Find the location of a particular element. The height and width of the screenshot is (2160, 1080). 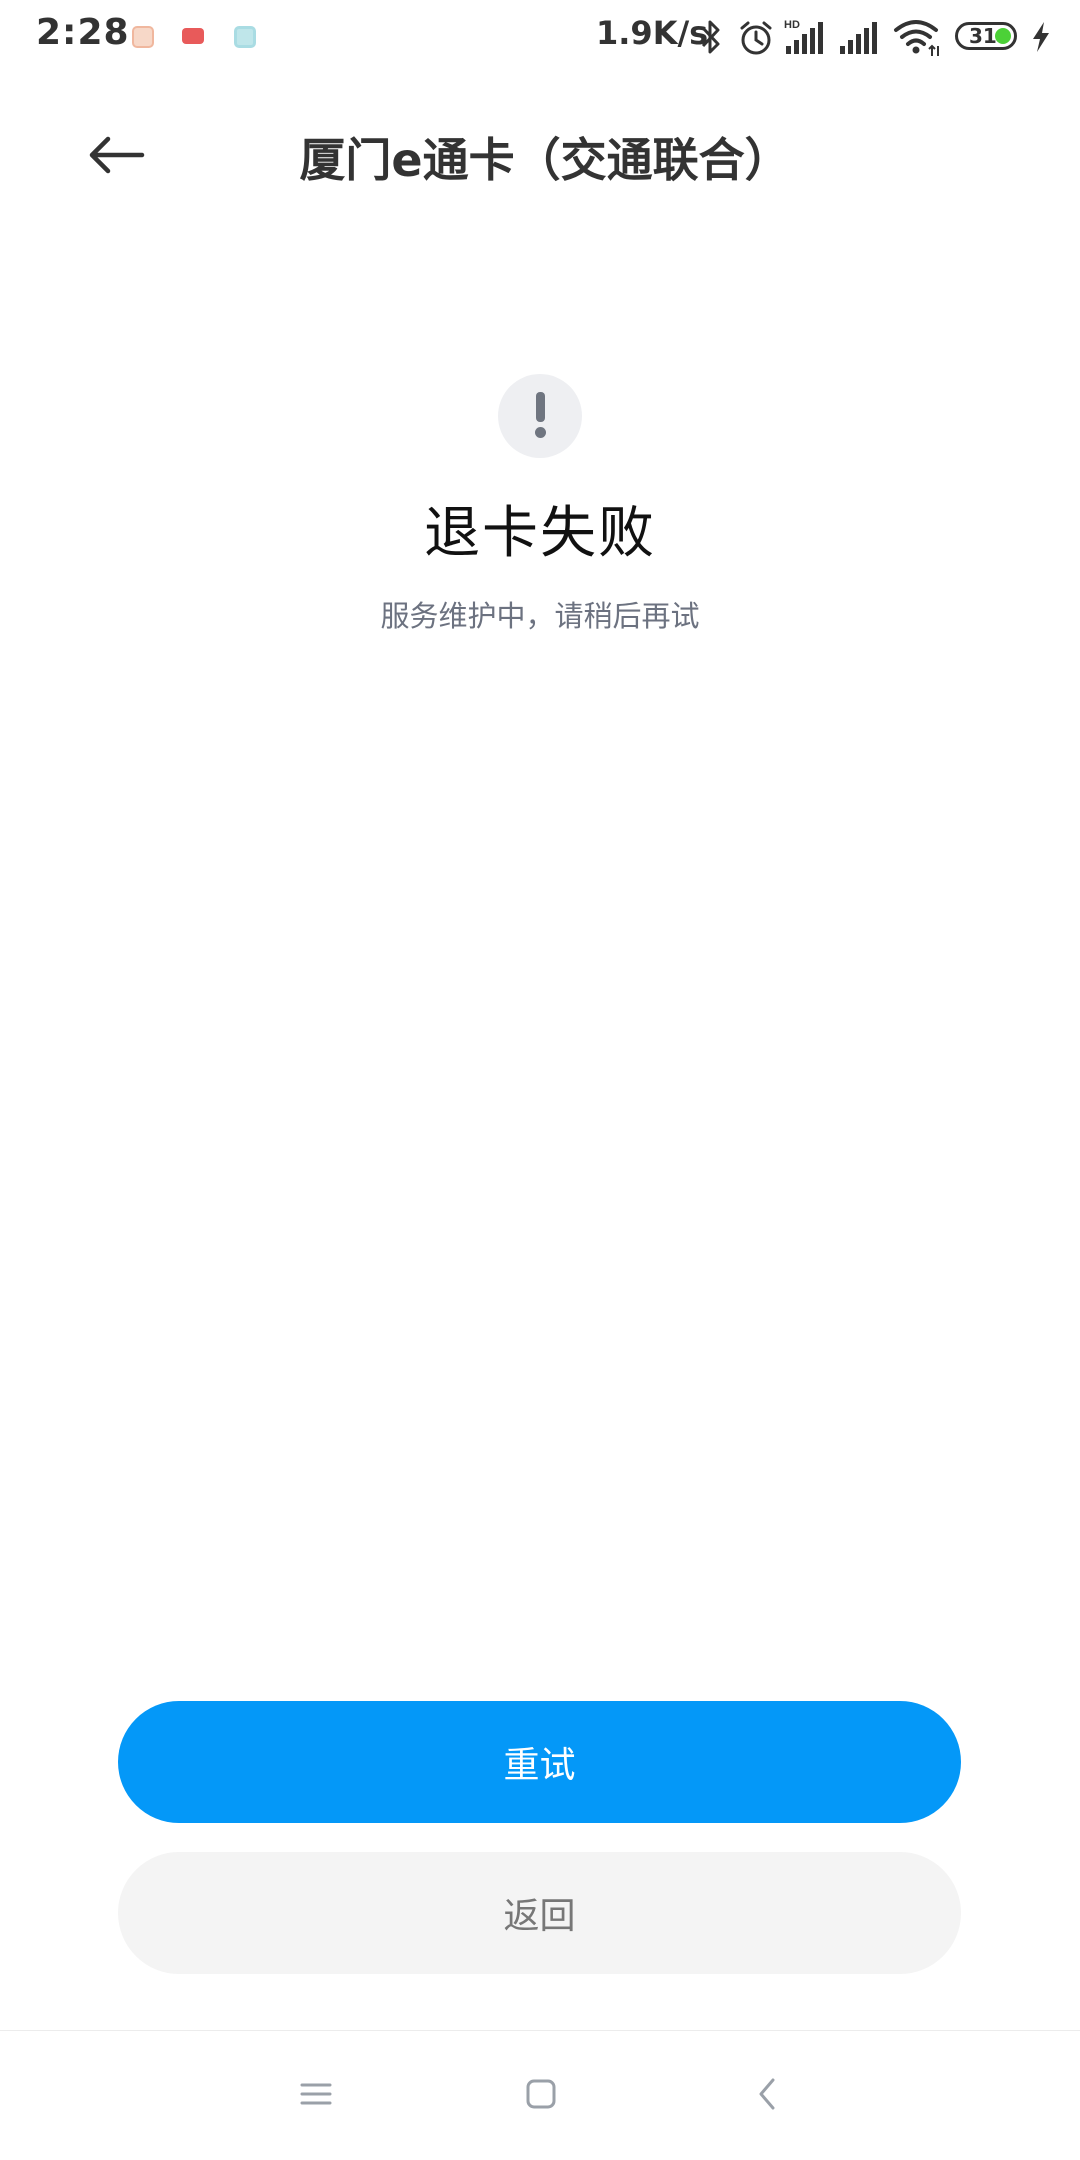

battery-icon: 31 is located at coordinates (986, 36).